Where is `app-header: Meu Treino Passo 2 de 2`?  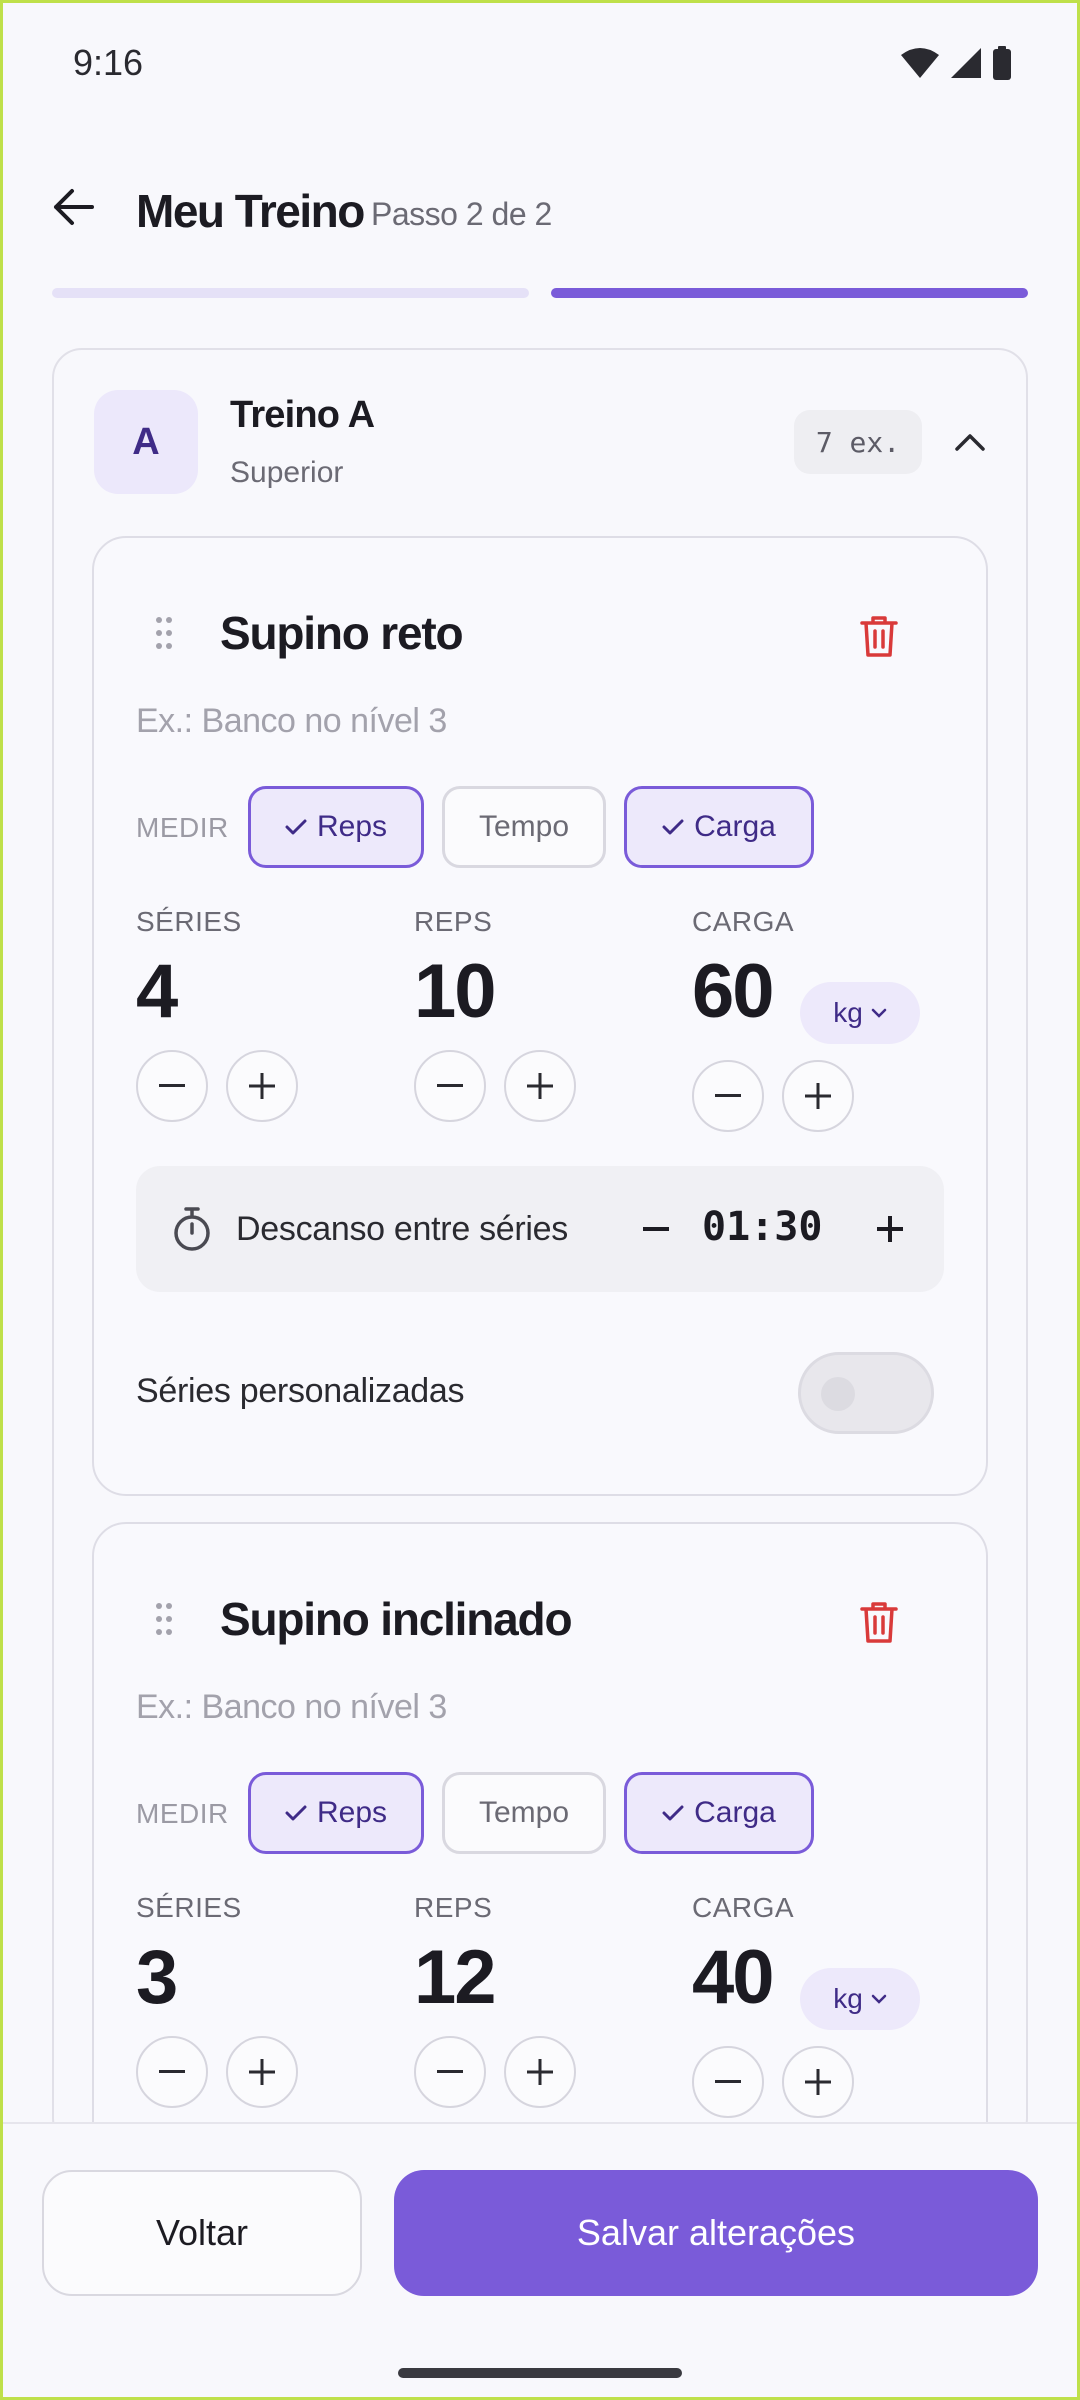
app-header: Meu Treino Passo 2 de 2 is located at coordinates (540, 210).